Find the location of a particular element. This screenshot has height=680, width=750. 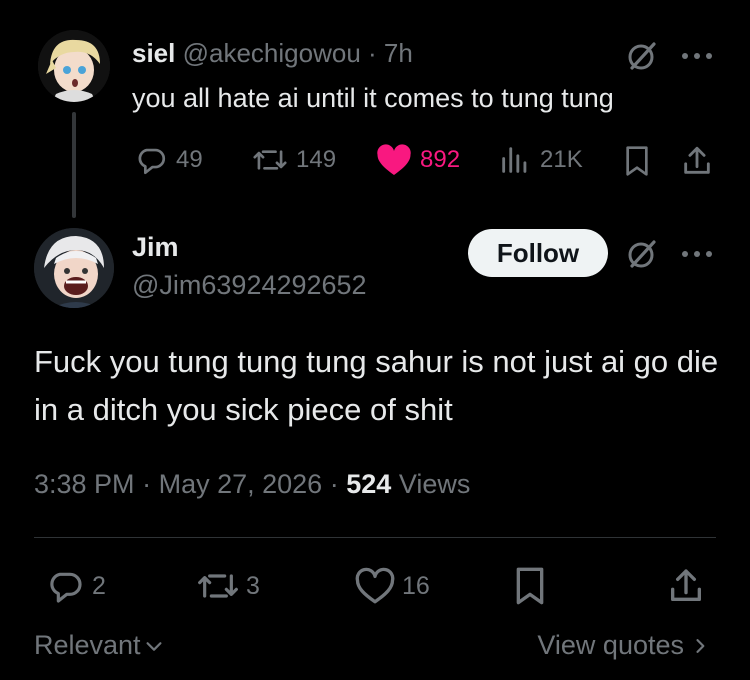

parent-like-button: 892 is located at coordinates (418, 160).